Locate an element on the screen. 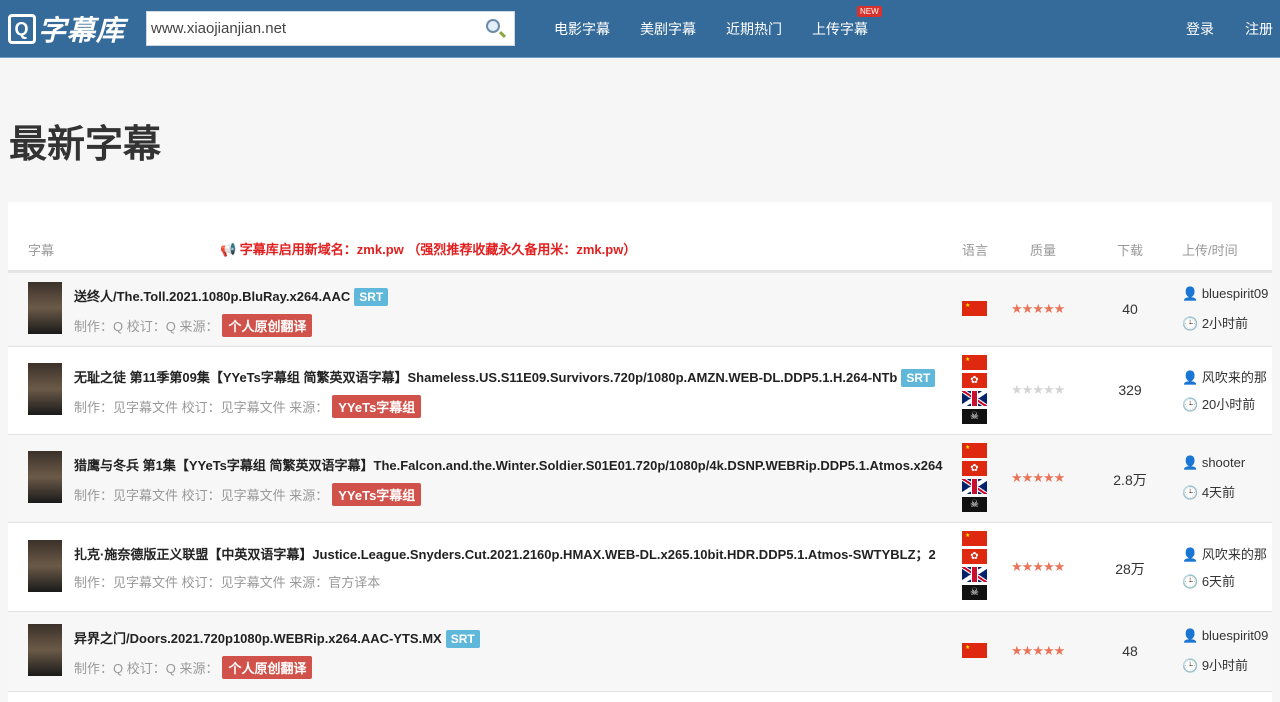 This screenshot has width=1280, height=702. col-header-subtitle: 字幕 is located at coordinates (41, 250).